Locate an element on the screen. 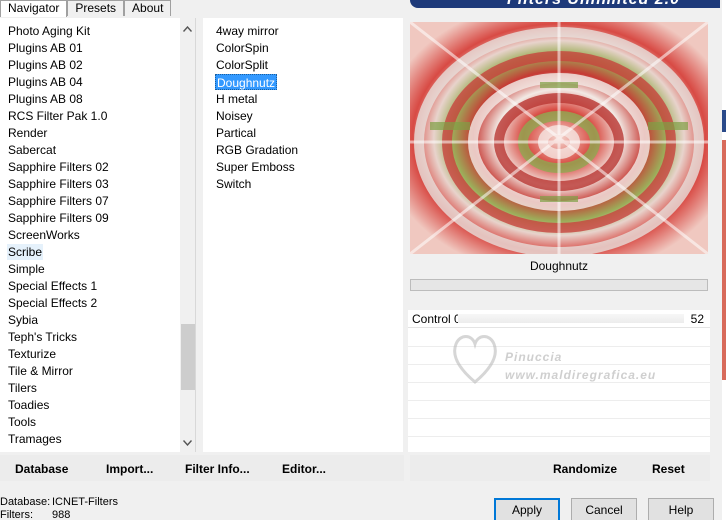  category-item: Tile & Mirror is located at coordinates (40, 371).